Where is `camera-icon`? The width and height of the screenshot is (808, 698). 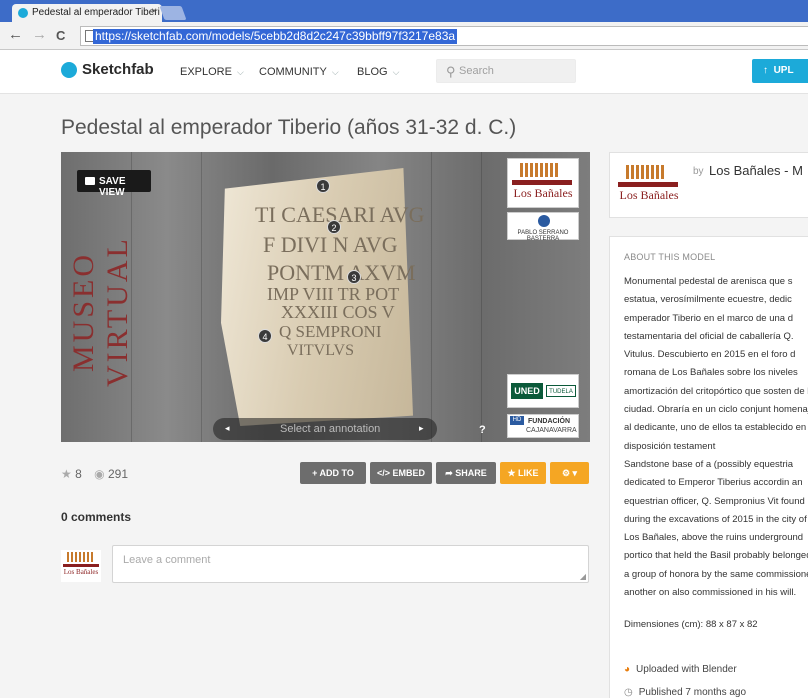 camera-icon is located at coordinates (90, 181).